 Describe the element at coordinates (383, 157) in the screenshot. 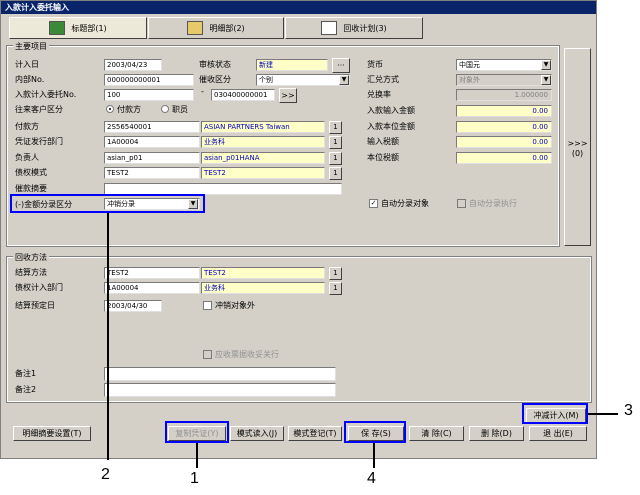

I see `base-tax-label: 本位税额` at that location.